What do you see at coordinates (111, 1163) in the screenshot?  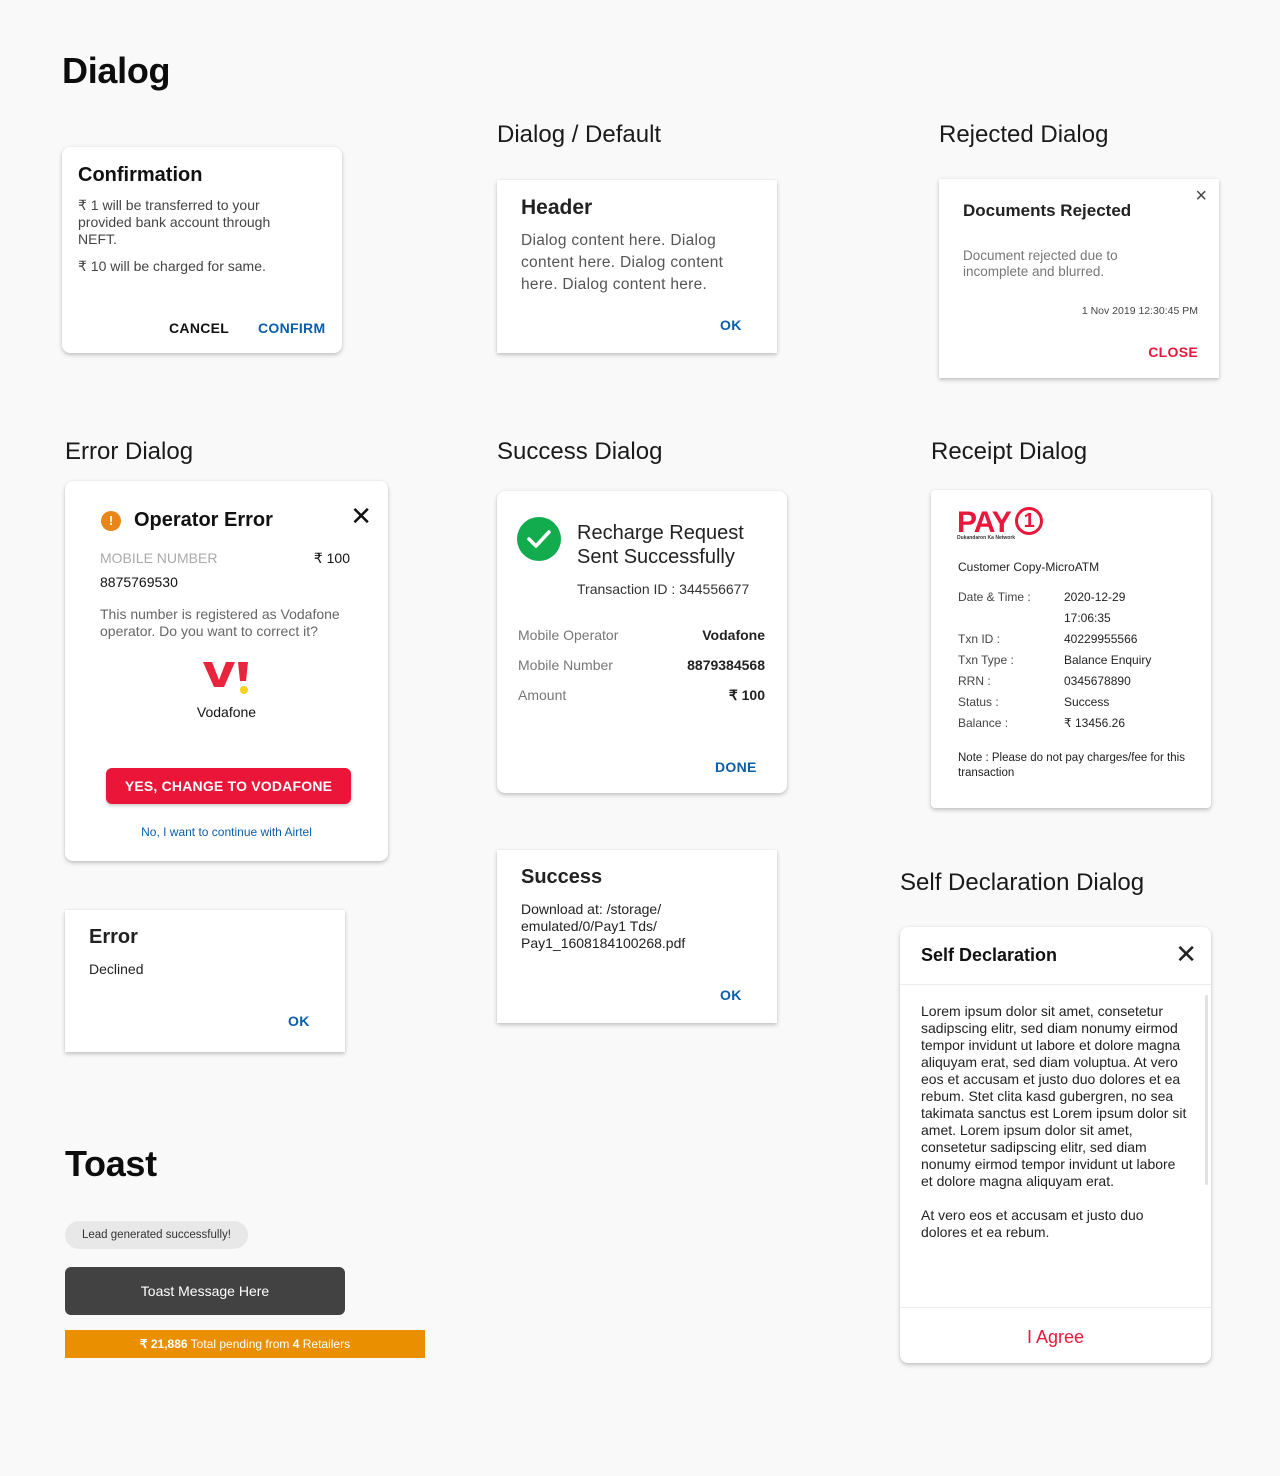 I see `toast-title: Toast` at bounding box center [111, 1163].